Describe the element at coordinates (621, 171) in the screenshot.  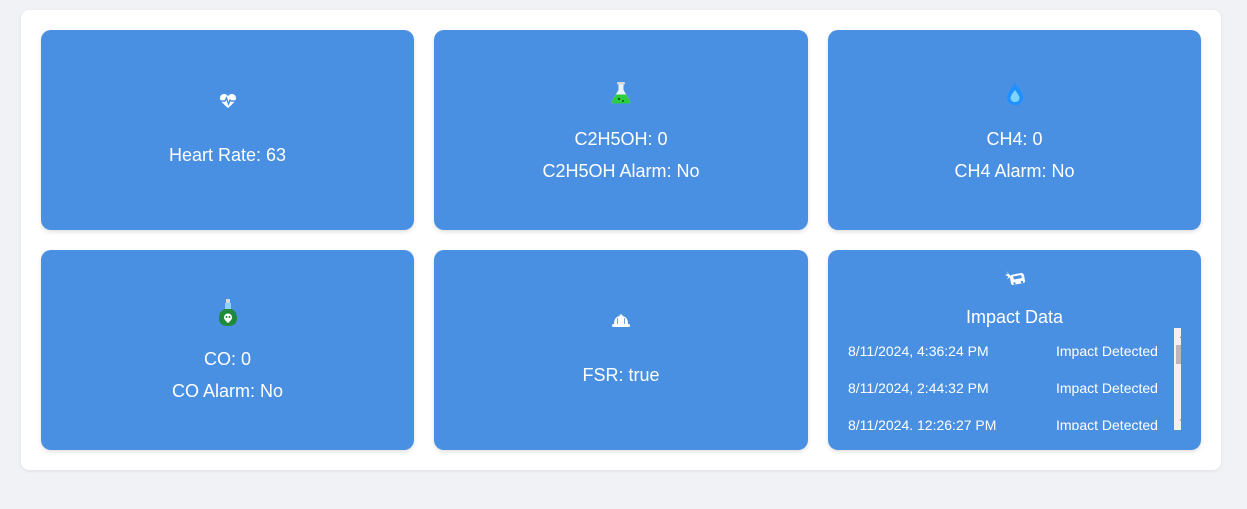
I see `c2h5oh-alarm: C2H5OH Alarm: No` at that location.